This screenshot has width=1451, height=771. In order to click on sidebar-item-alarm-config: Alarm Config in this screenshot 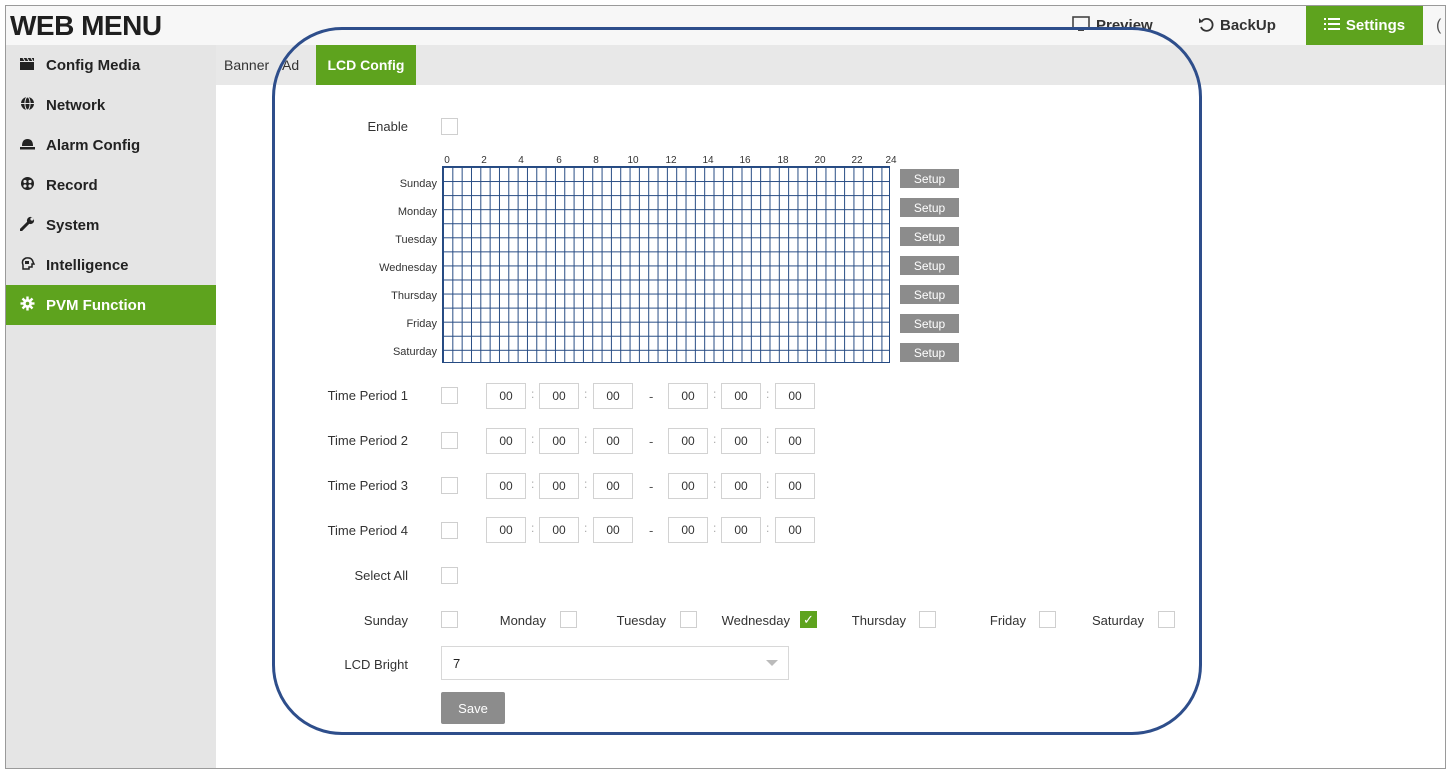, I will do `click(111, 145)`.